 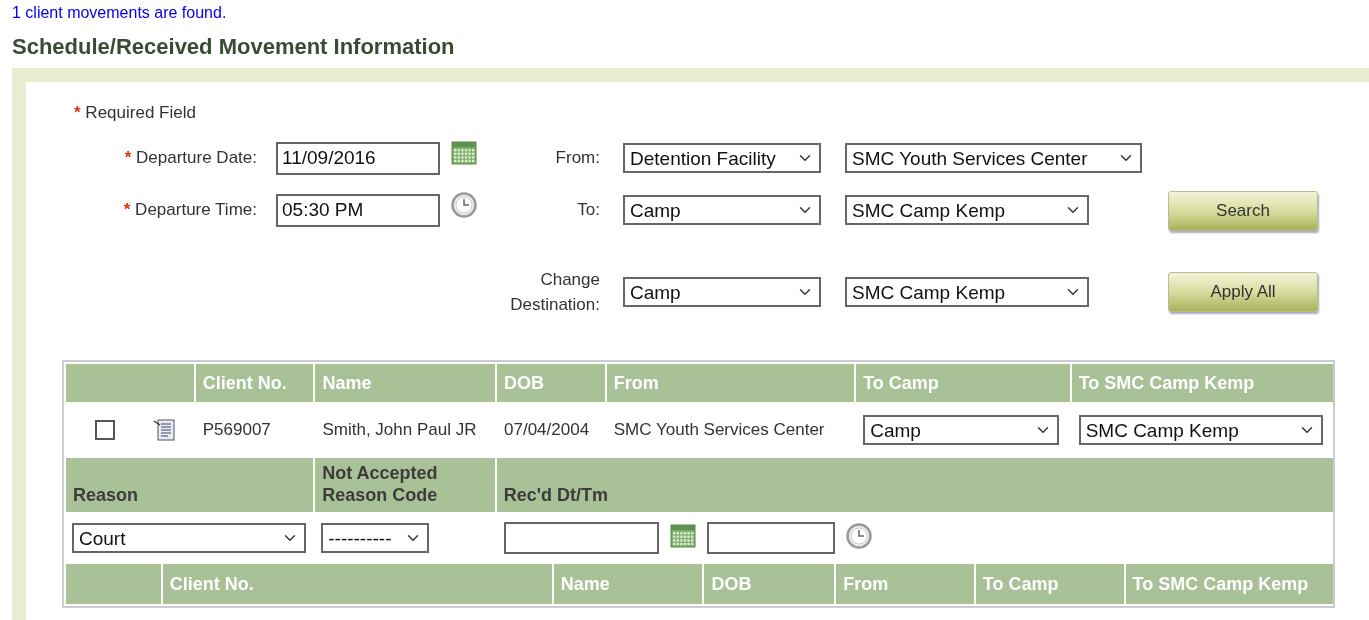 What do you see at coordinates (577, 158) in the screenshot?
I see `field-label: From:` at bounding box center [577, 158].